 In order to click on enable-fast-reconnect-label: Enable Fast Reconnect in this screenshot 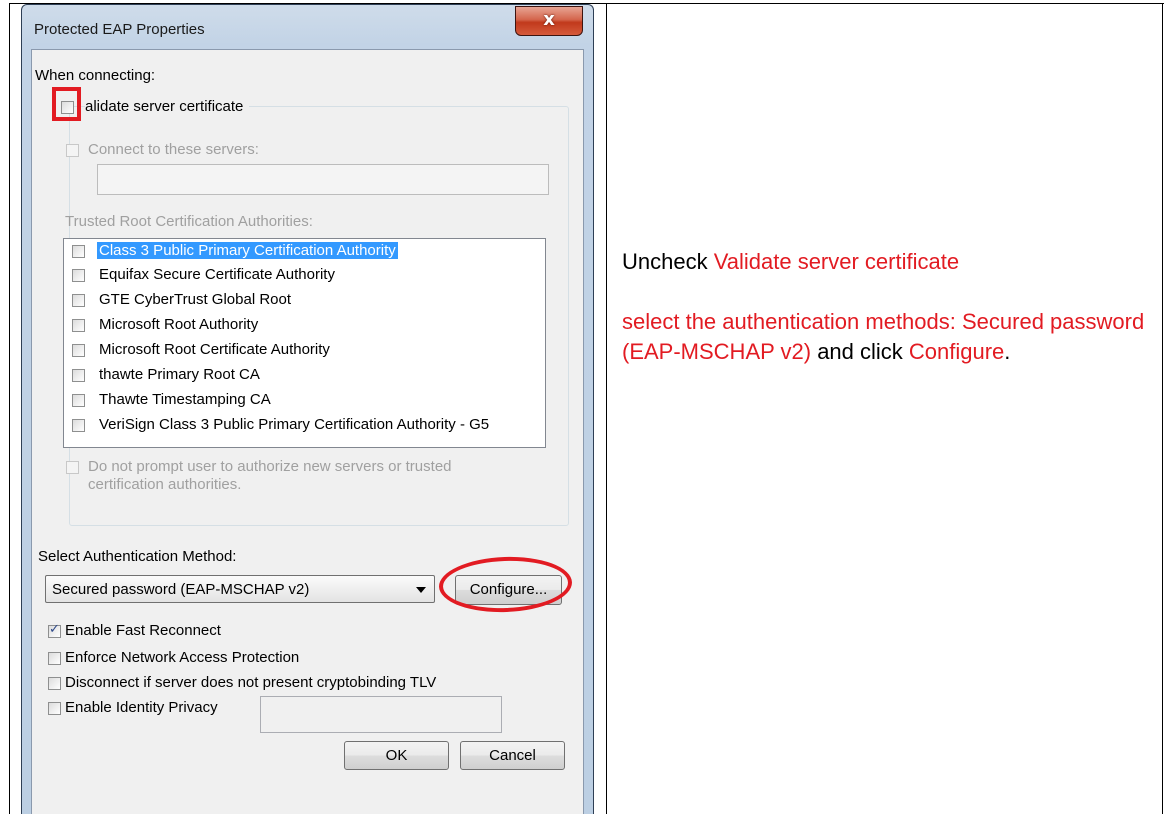, I will do `click(143, 630)`.